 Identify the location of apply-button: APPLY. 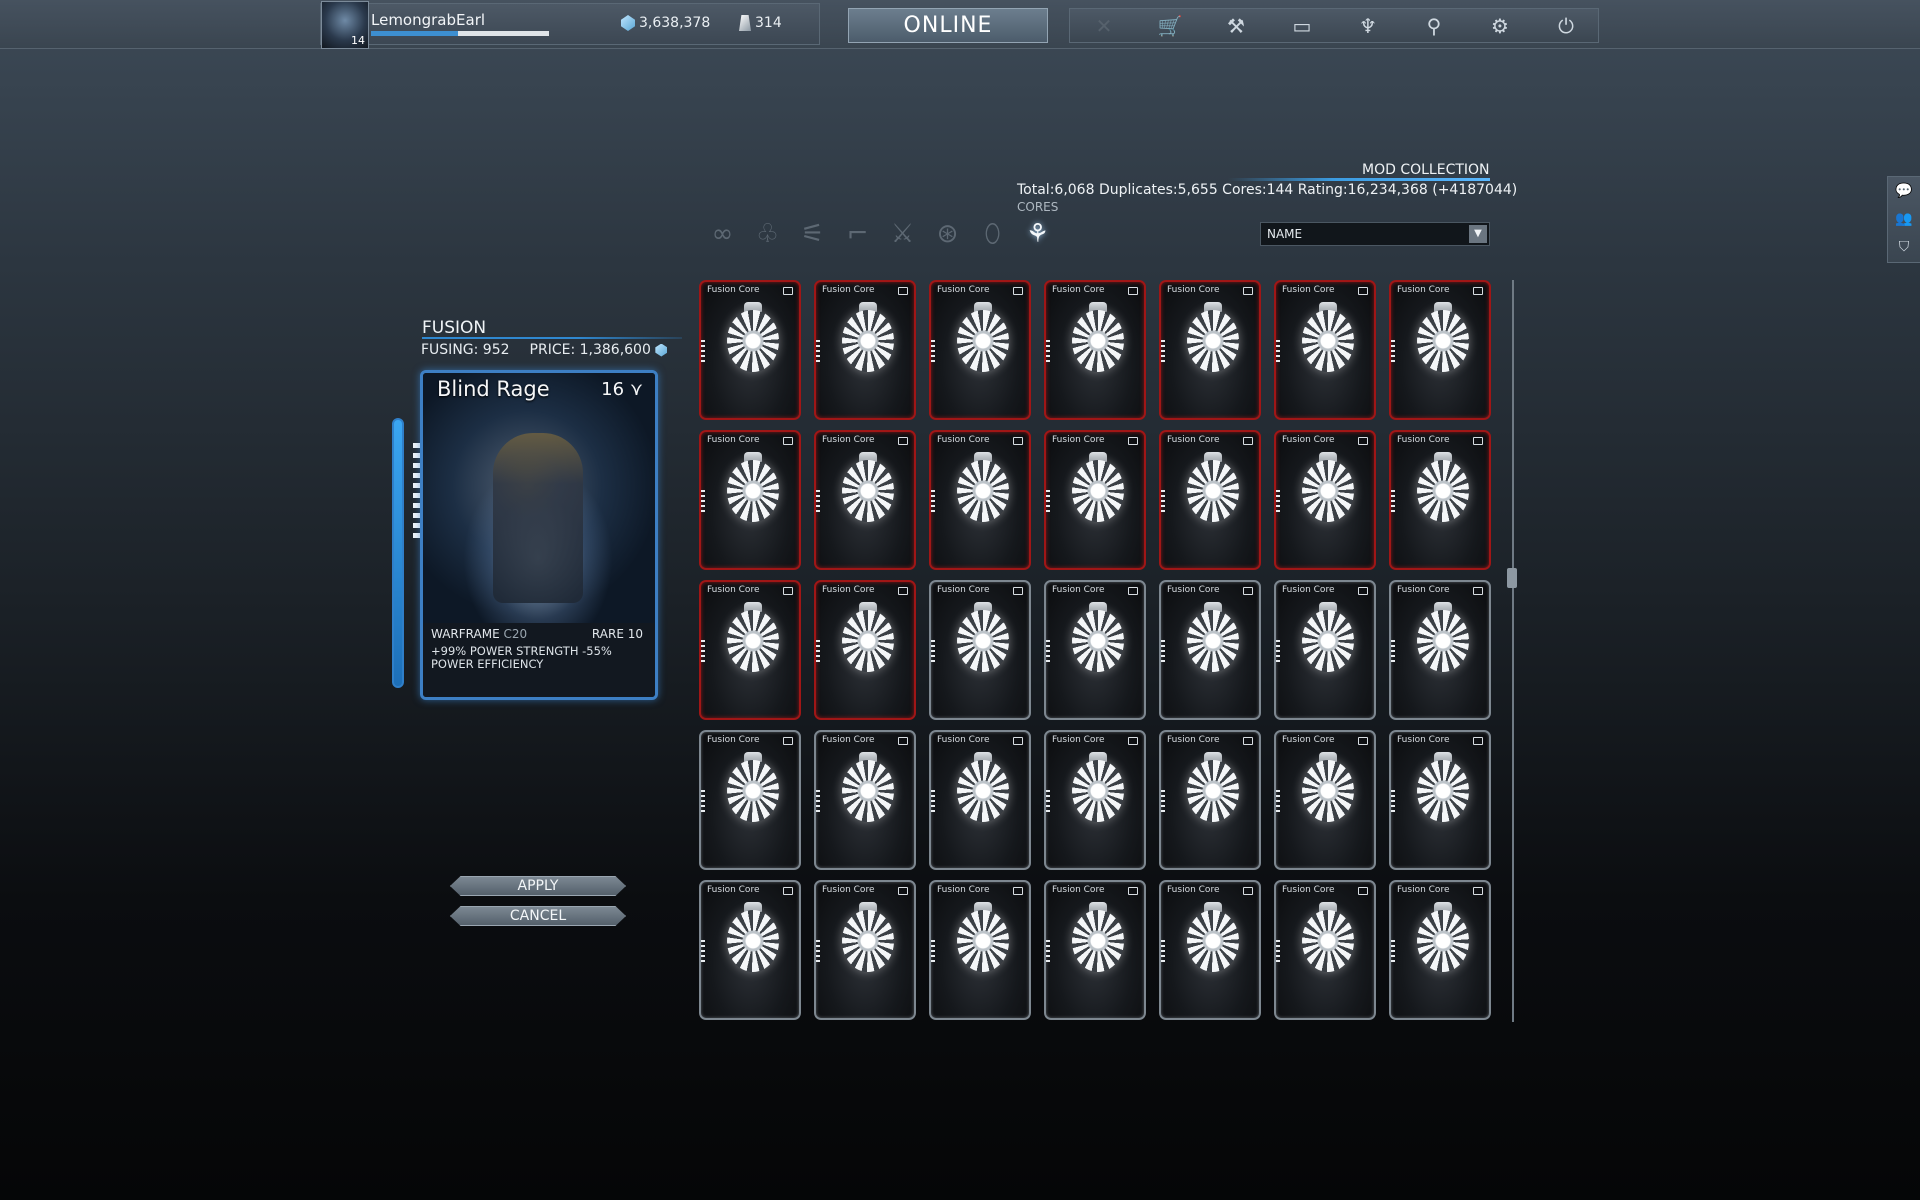
(538, 886).